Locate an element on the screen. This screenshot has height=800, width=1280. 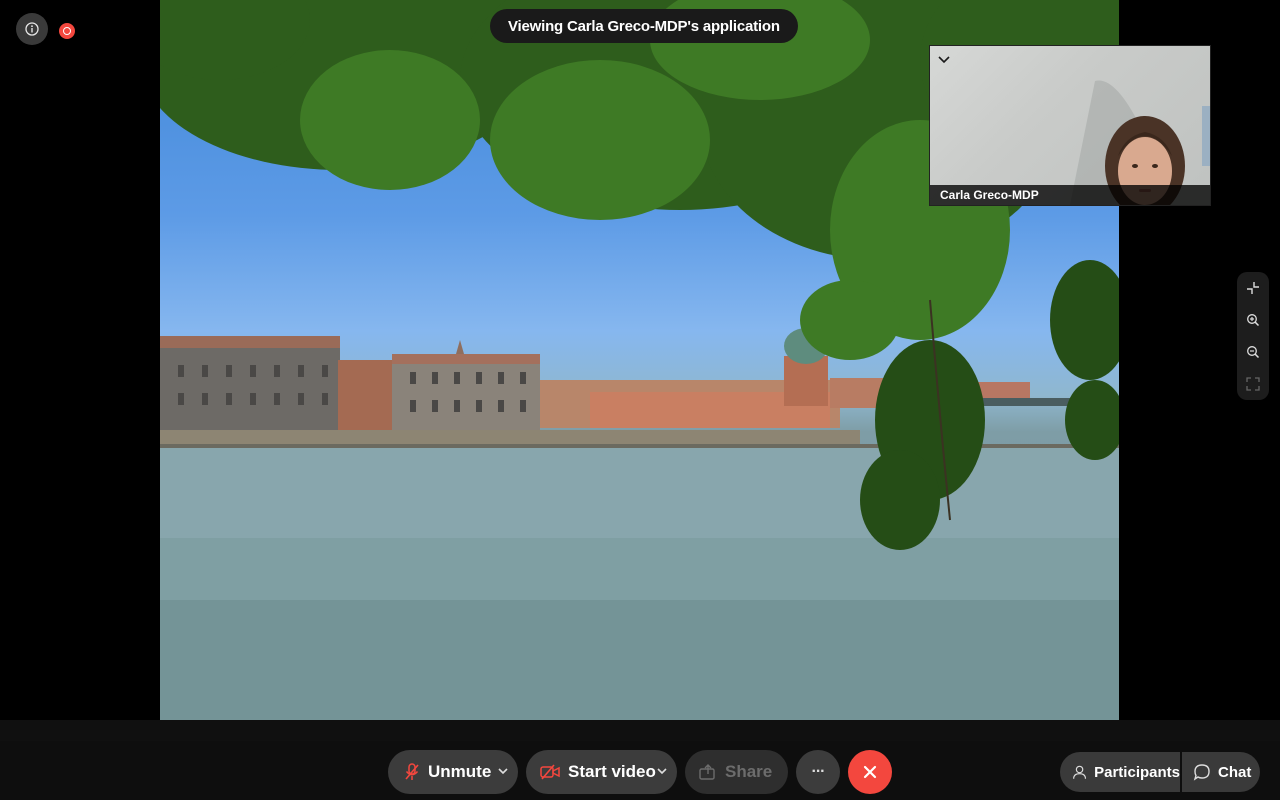
end-call-button is located at coordinates (870, 772).